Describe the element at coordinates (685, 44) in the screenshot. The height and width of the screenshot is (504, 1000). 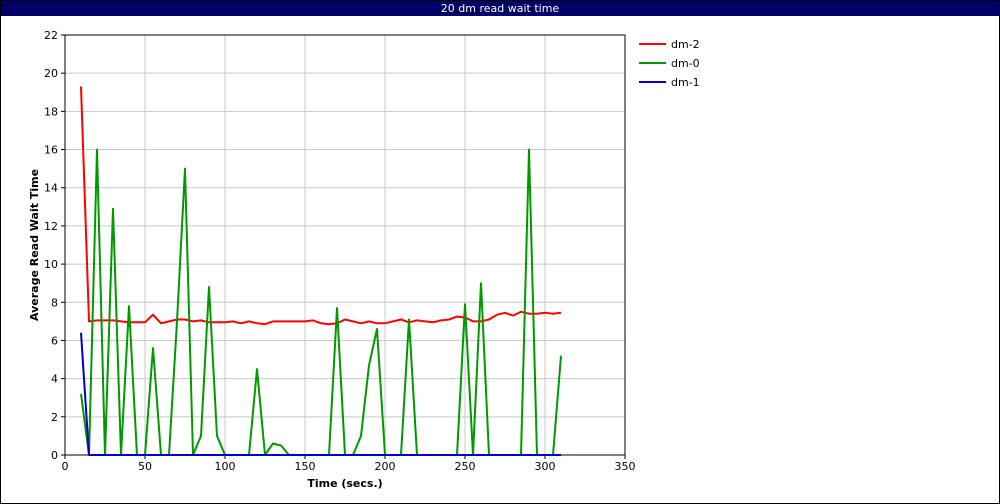
I see `legend-label-dm-2: dm-2` at that location.